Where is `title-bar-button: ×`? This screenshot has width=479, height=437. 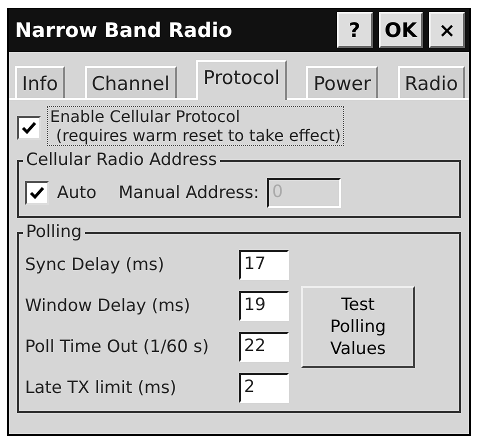
title-bar-button: × is located at coordinates (447, 30).